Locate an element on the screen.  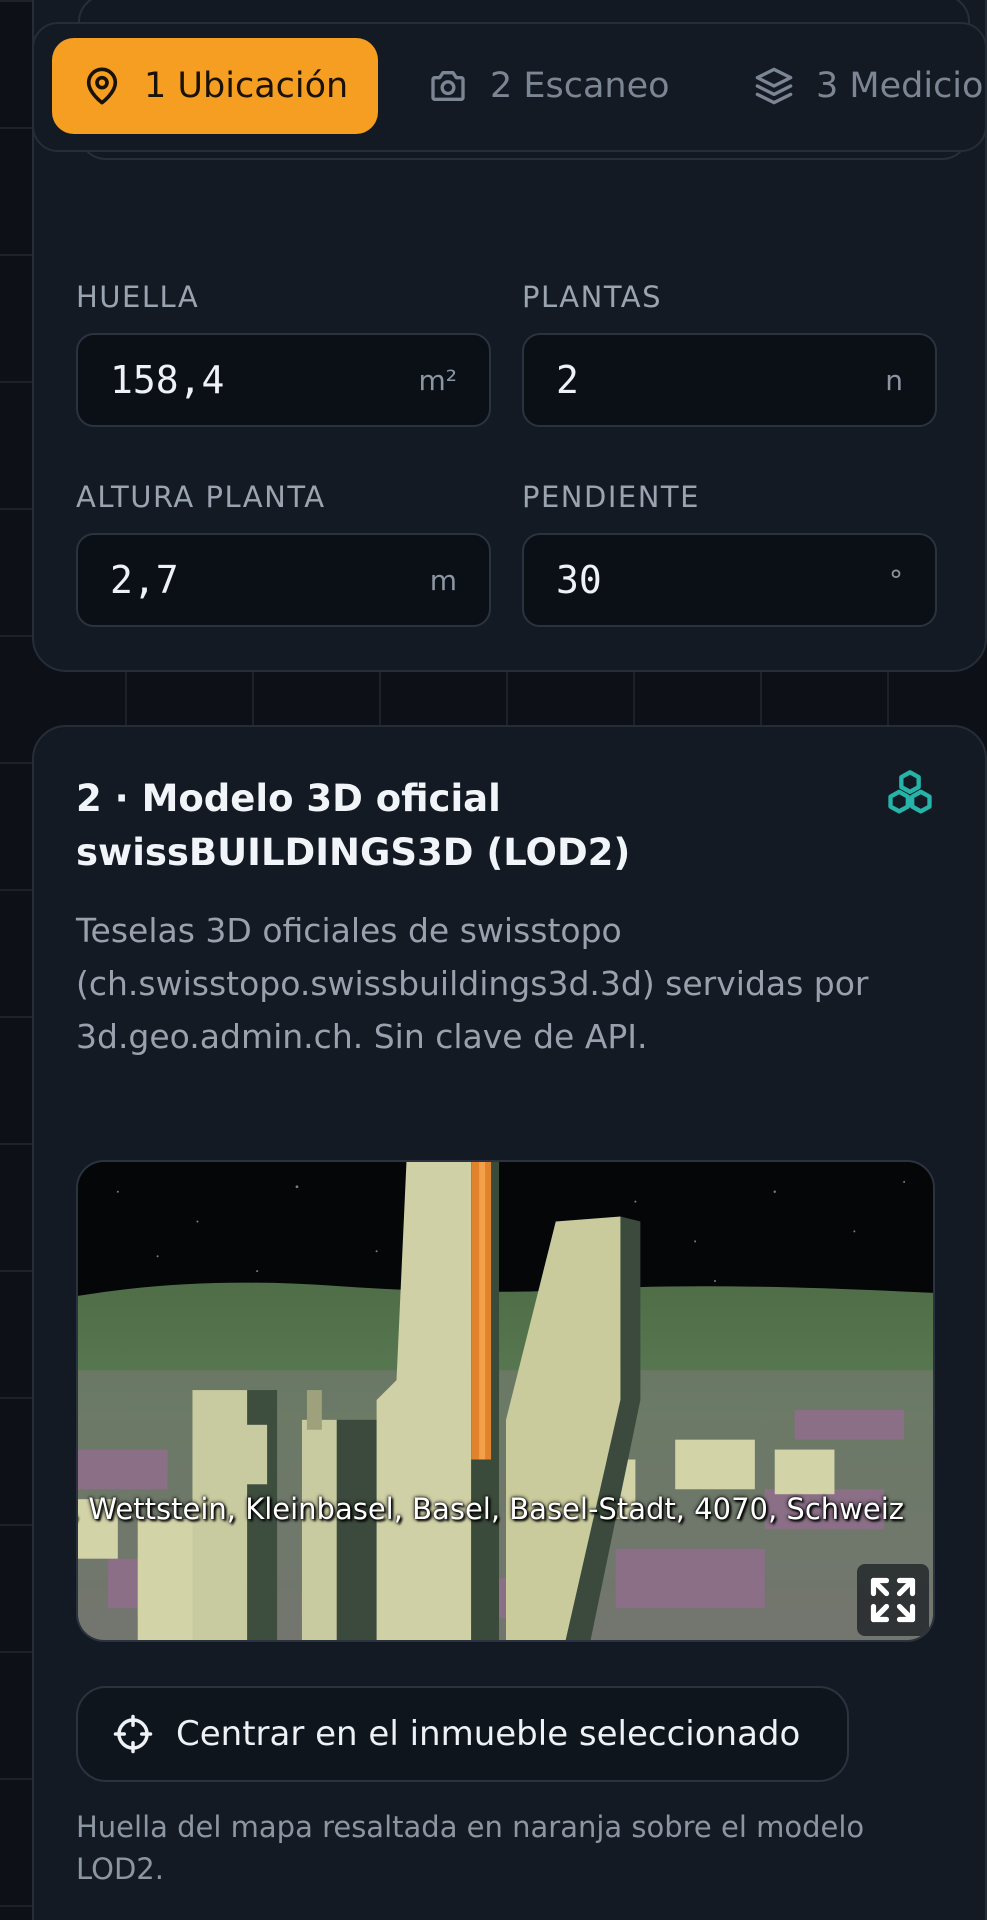
tab-escaneo: 2 Escaneo is located at coordinates (549, 86).